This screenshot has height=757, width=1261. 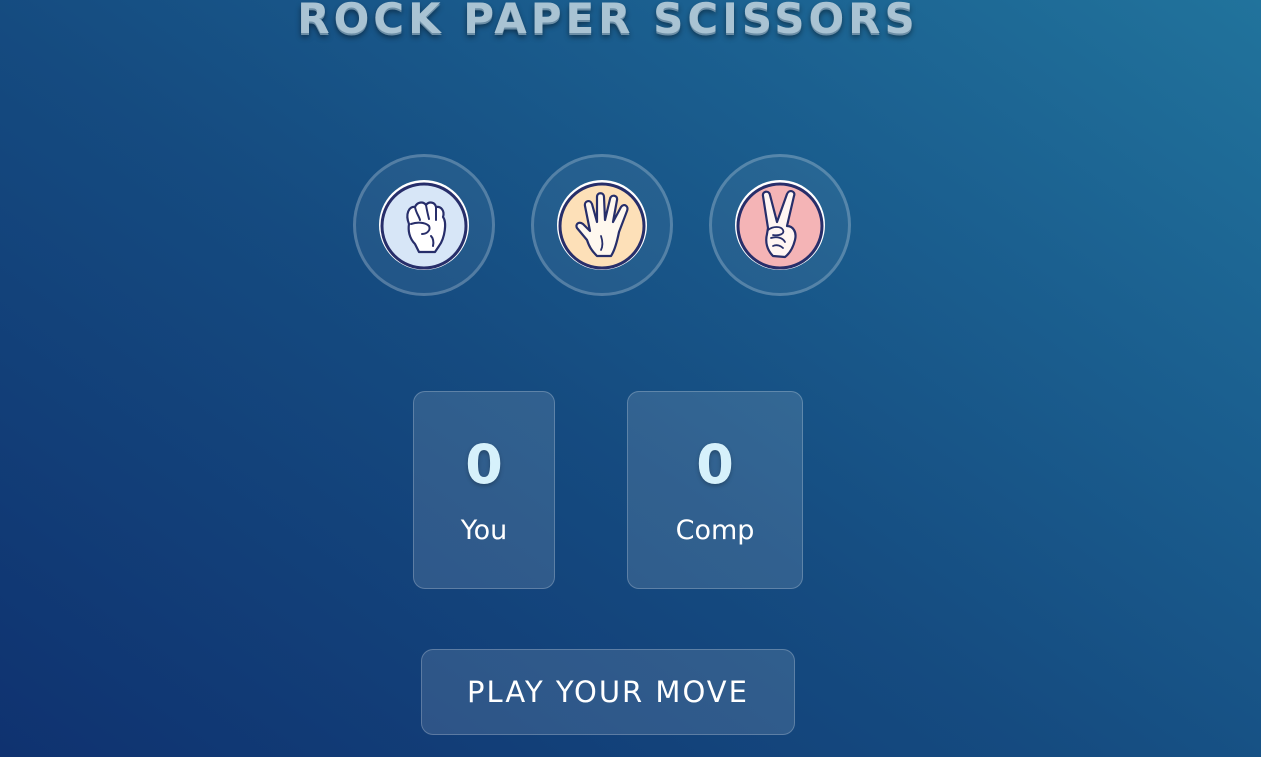 I want to click on scissors-image, so click(x=780, y=225).